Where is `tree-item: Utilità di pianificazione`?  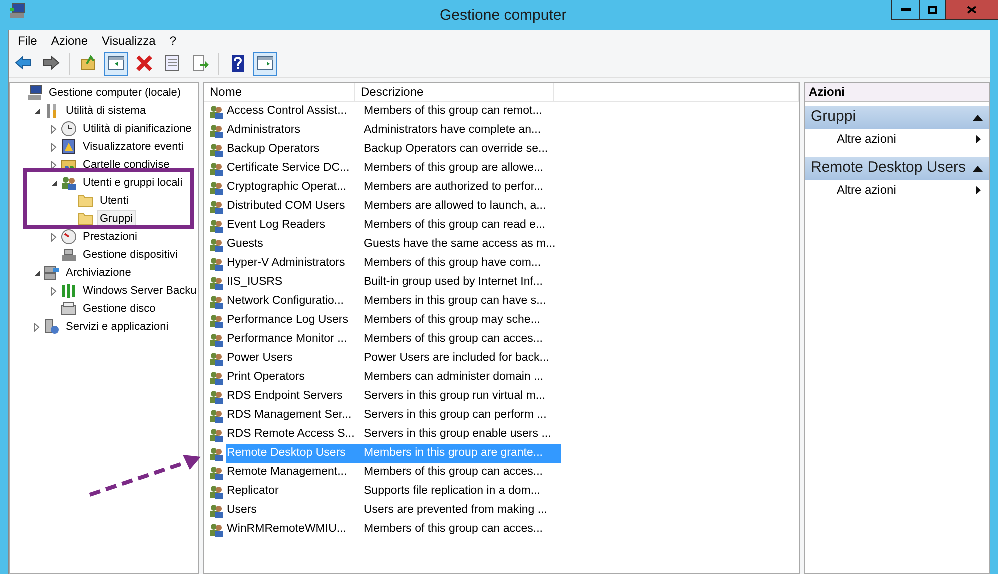 tree-item: Utilità di pianificazione is located at coordinates (137, 129).